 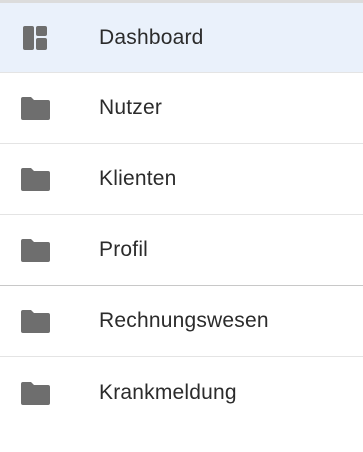 What do you see at coordinates (168, 392) in the screenshot?
I see `sidebar-item-label: Krankmeldung` at bounding box center [168, 392].